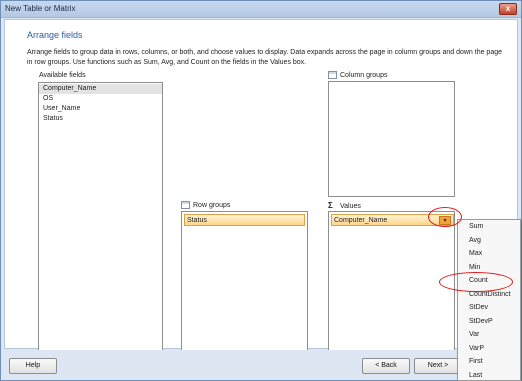  I want to click on close-button: x, so click(508, 9).